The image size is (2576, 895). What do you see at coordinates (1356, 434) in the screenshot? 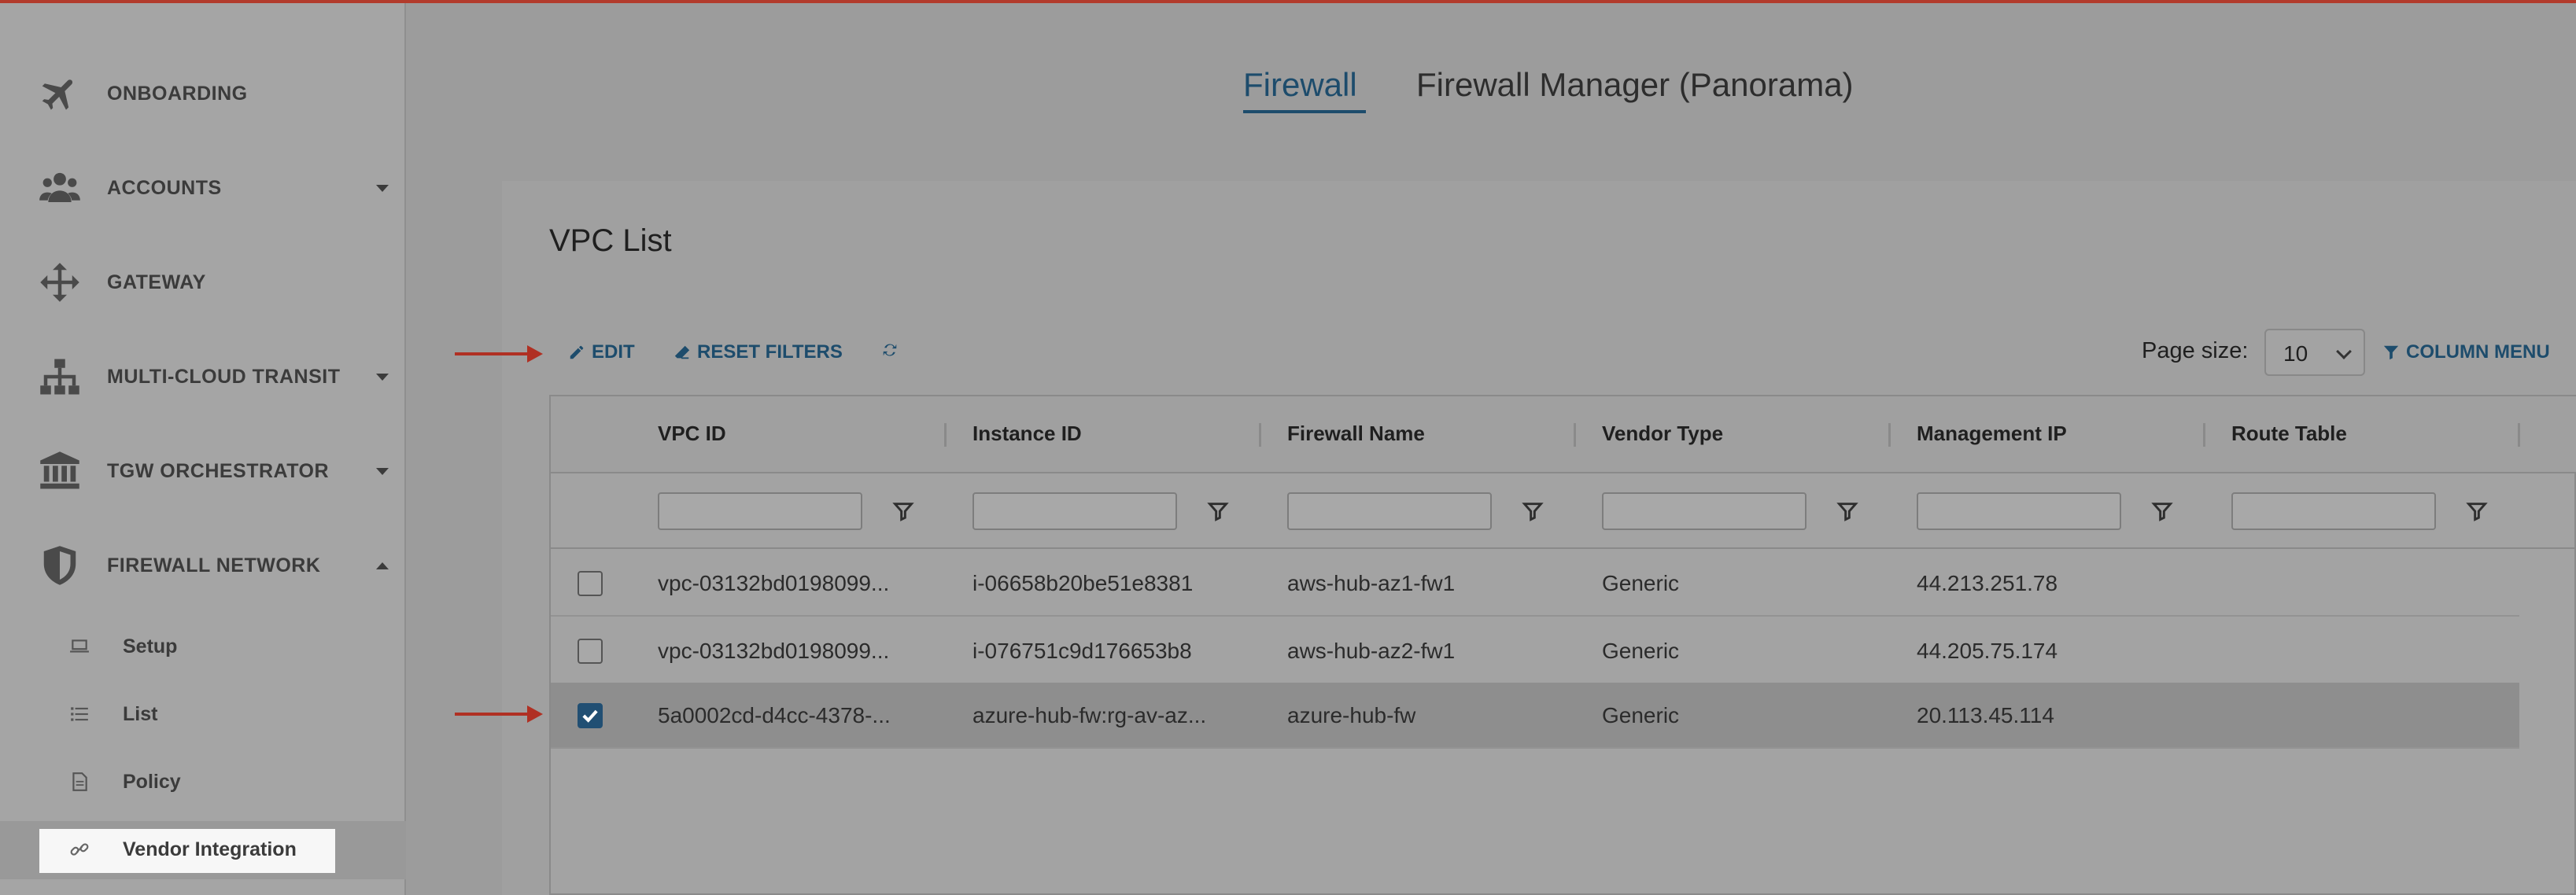
I see `column-header-firewall-name: Firewall Name` at bounding box center [1356, 434].